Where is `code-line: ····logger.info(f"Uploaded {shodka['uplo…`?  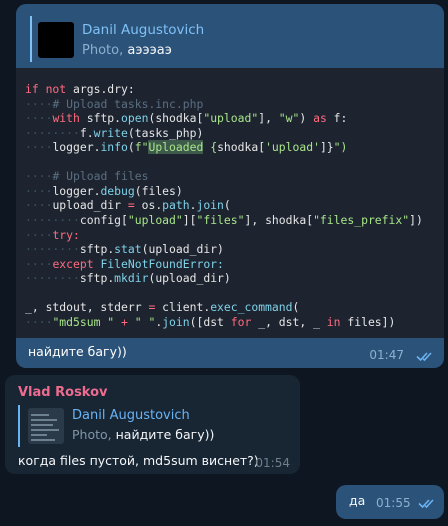
code-line: ····logger.info(f"Uploaded {shodka['uplo… is located at coordinates (186, 147).